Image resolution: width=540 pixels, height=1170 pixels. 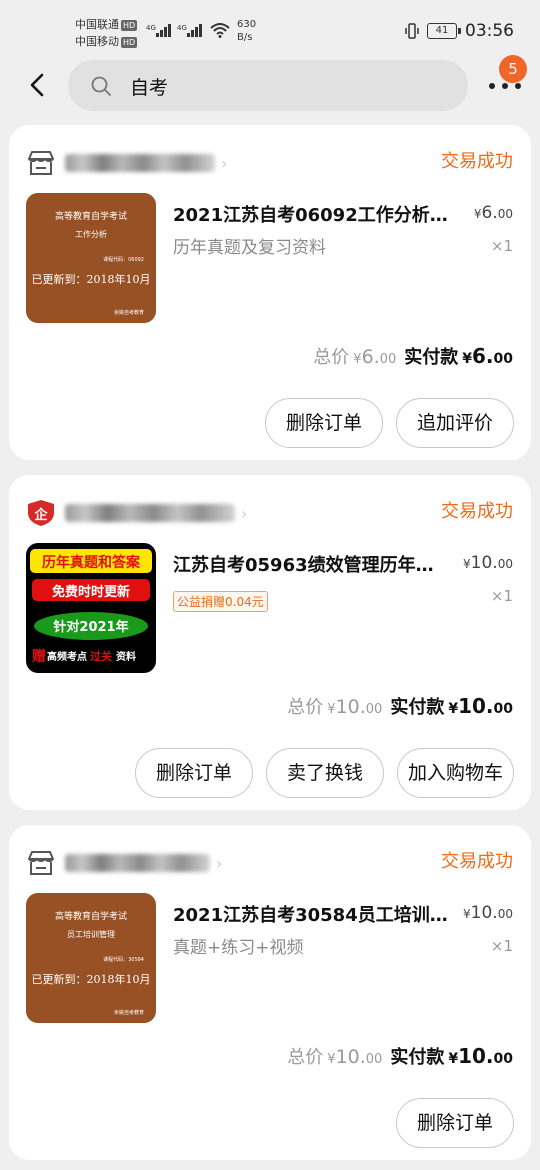 I want to click on thumb-course: 员工培训管理, so click(x=91, y=934).